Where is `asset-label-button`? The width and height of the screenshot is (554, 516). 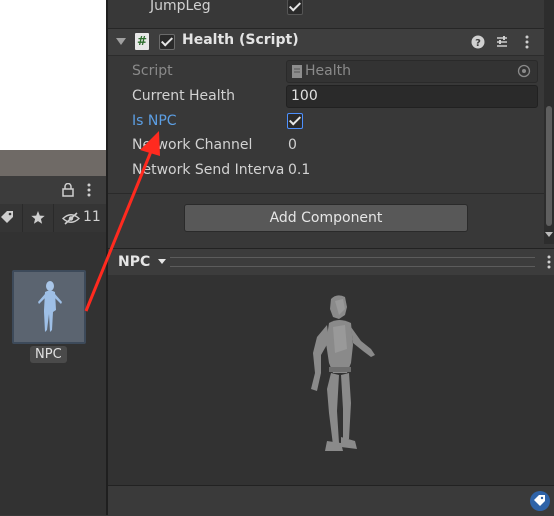 asset-label-button is located at coordinates (540, 501).